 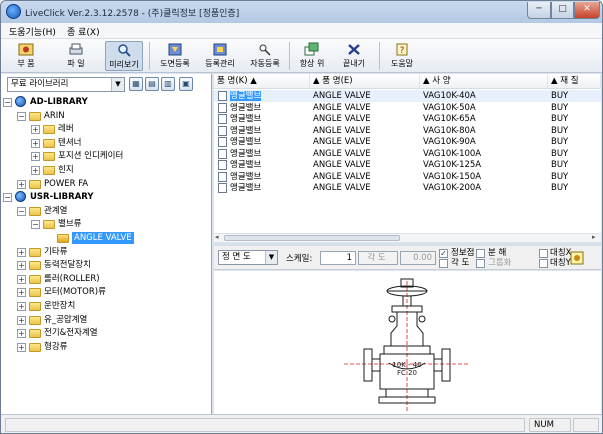 I want to click on menu-help: 도움기능(H), so click(x=32, y=31).